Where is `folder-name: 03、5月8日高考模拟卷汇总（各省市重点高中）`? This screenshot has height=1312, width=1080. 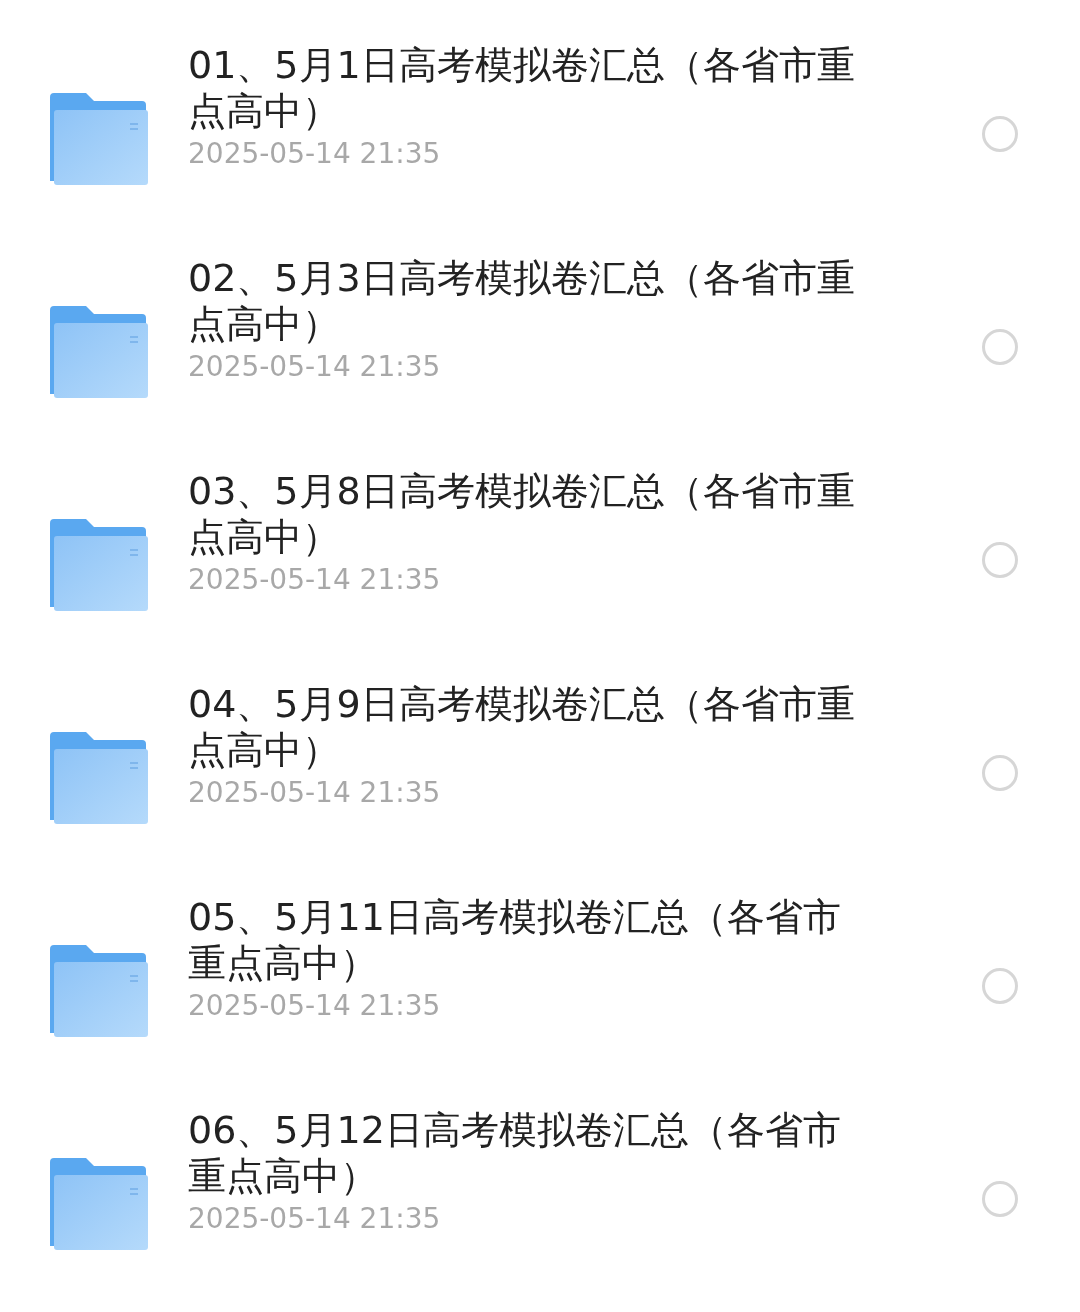 folder-name: 03、5月8日高考模拟卷汇总（各省市重点高中） is located at coordinates (522, 514).